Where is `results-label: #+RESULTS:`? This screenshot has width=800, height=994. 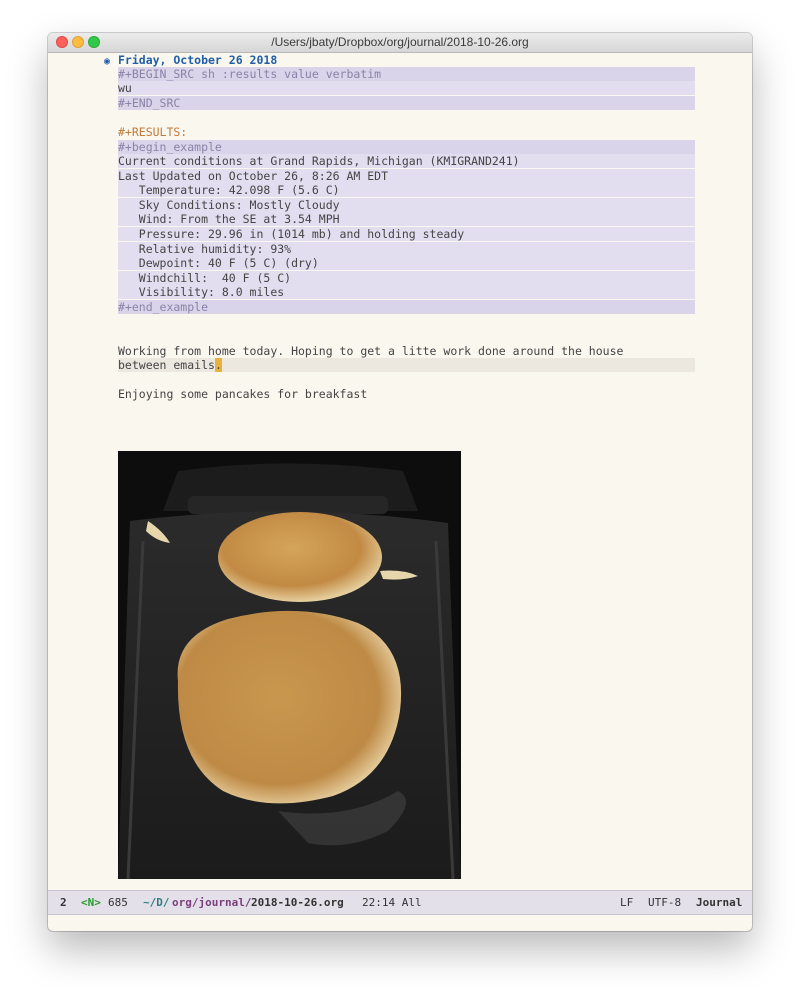
results-label: #+RESULTS: is located at coordinates (406, 132).